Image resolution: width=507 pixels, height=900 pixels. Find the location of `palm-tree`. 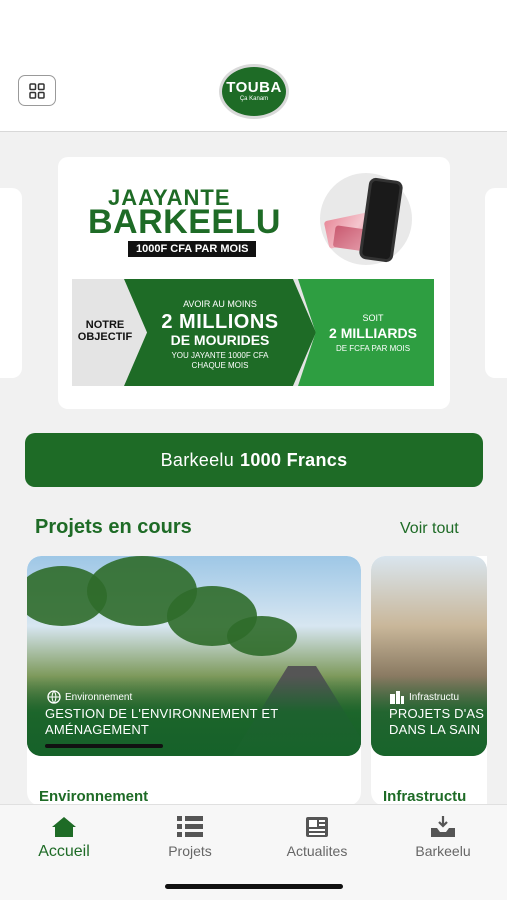

palm-tree is located at coordinates (262, 636).